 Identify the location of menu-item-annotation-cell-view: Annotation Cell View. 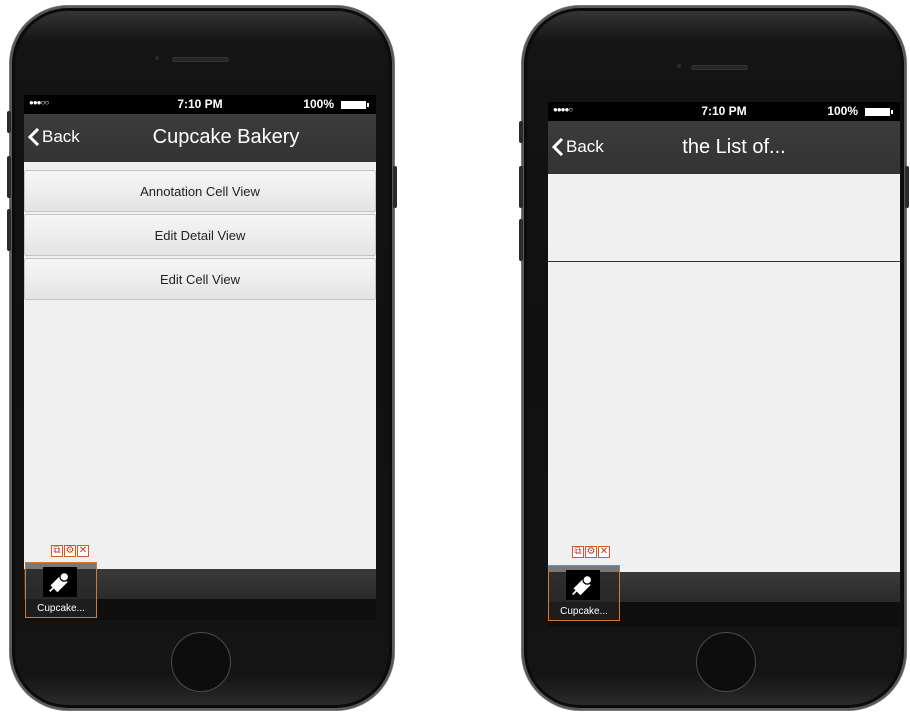
(200, 191).